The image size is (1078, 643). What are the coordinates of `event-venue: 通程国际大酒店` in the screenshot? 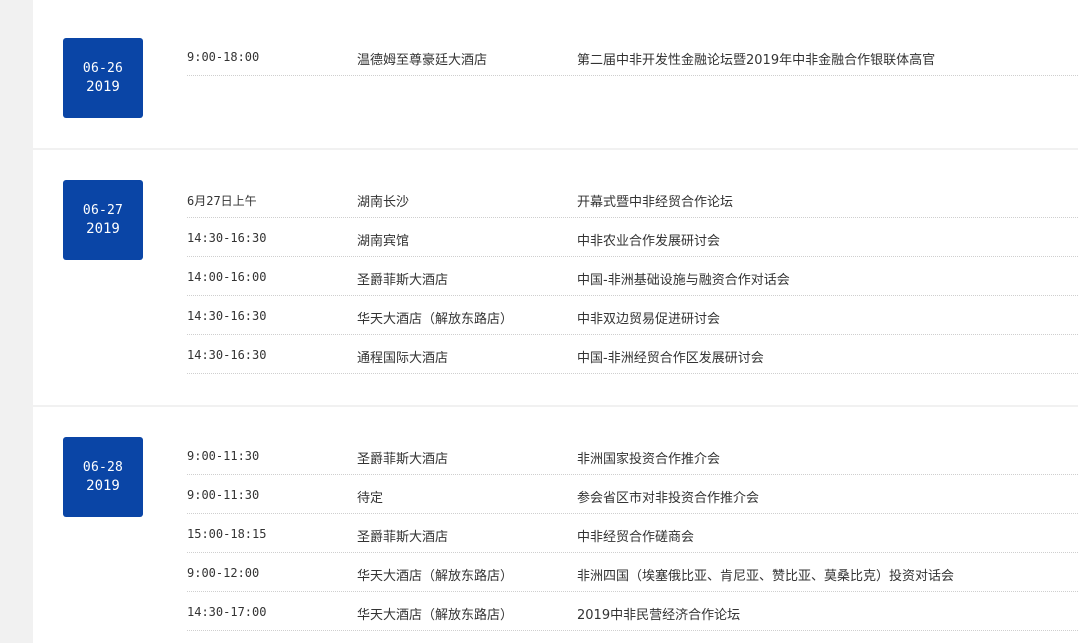 It's located at (403, 358).